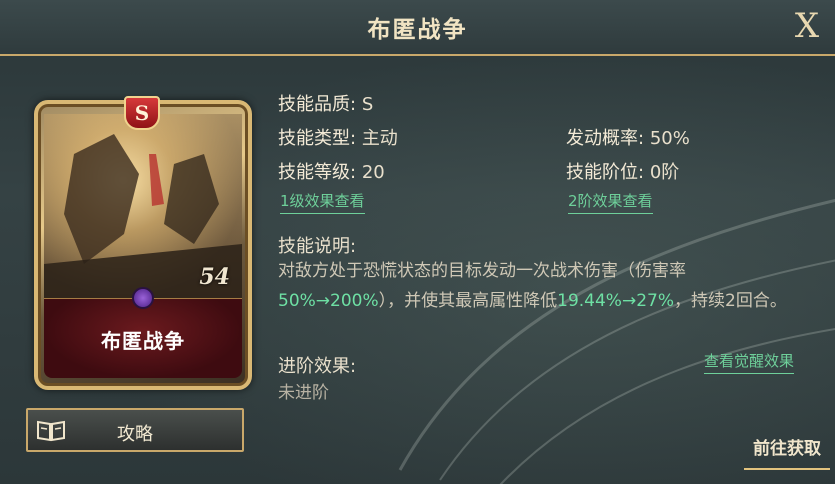 The height and width of the screenshot is (484, 835). I want to click on guide-button-label: 攻略, so click(135, 434).